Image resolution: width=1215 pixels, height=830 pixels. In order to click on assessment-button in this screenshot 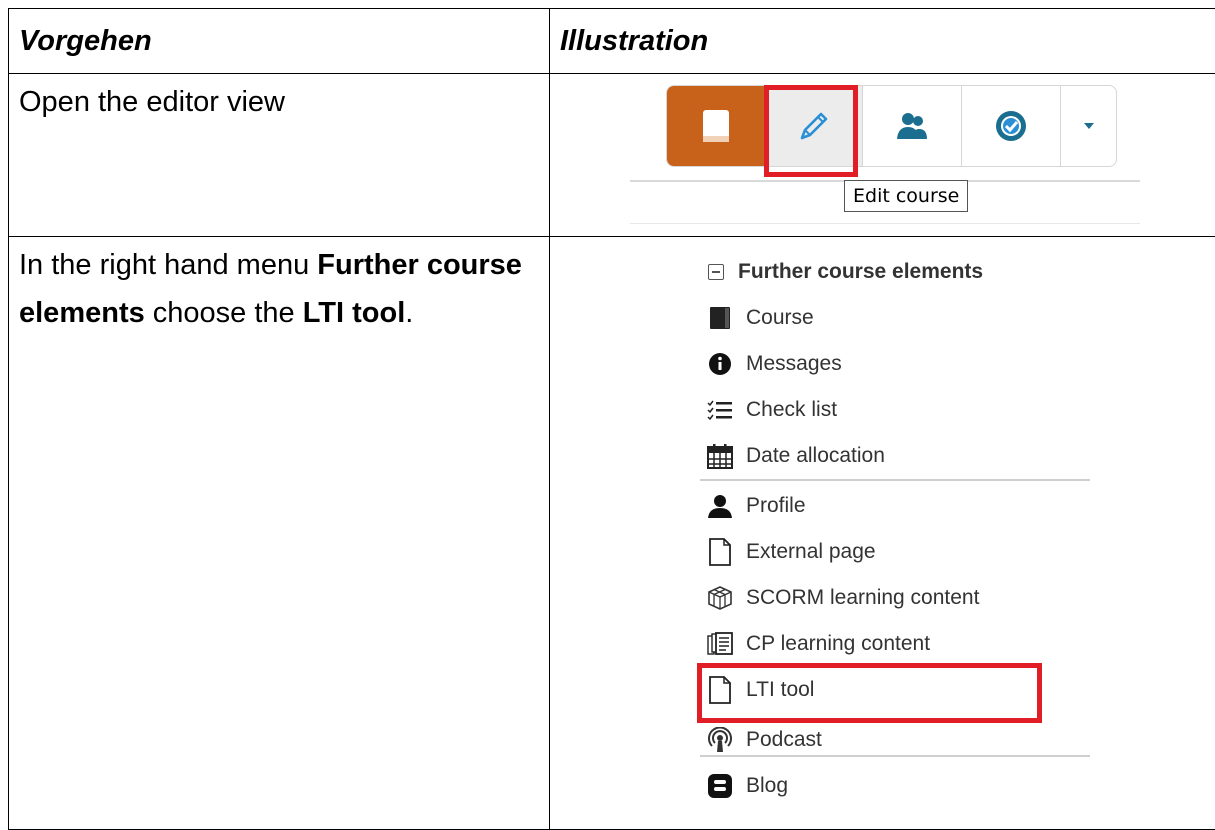, I will do `click(1011, 126)`.